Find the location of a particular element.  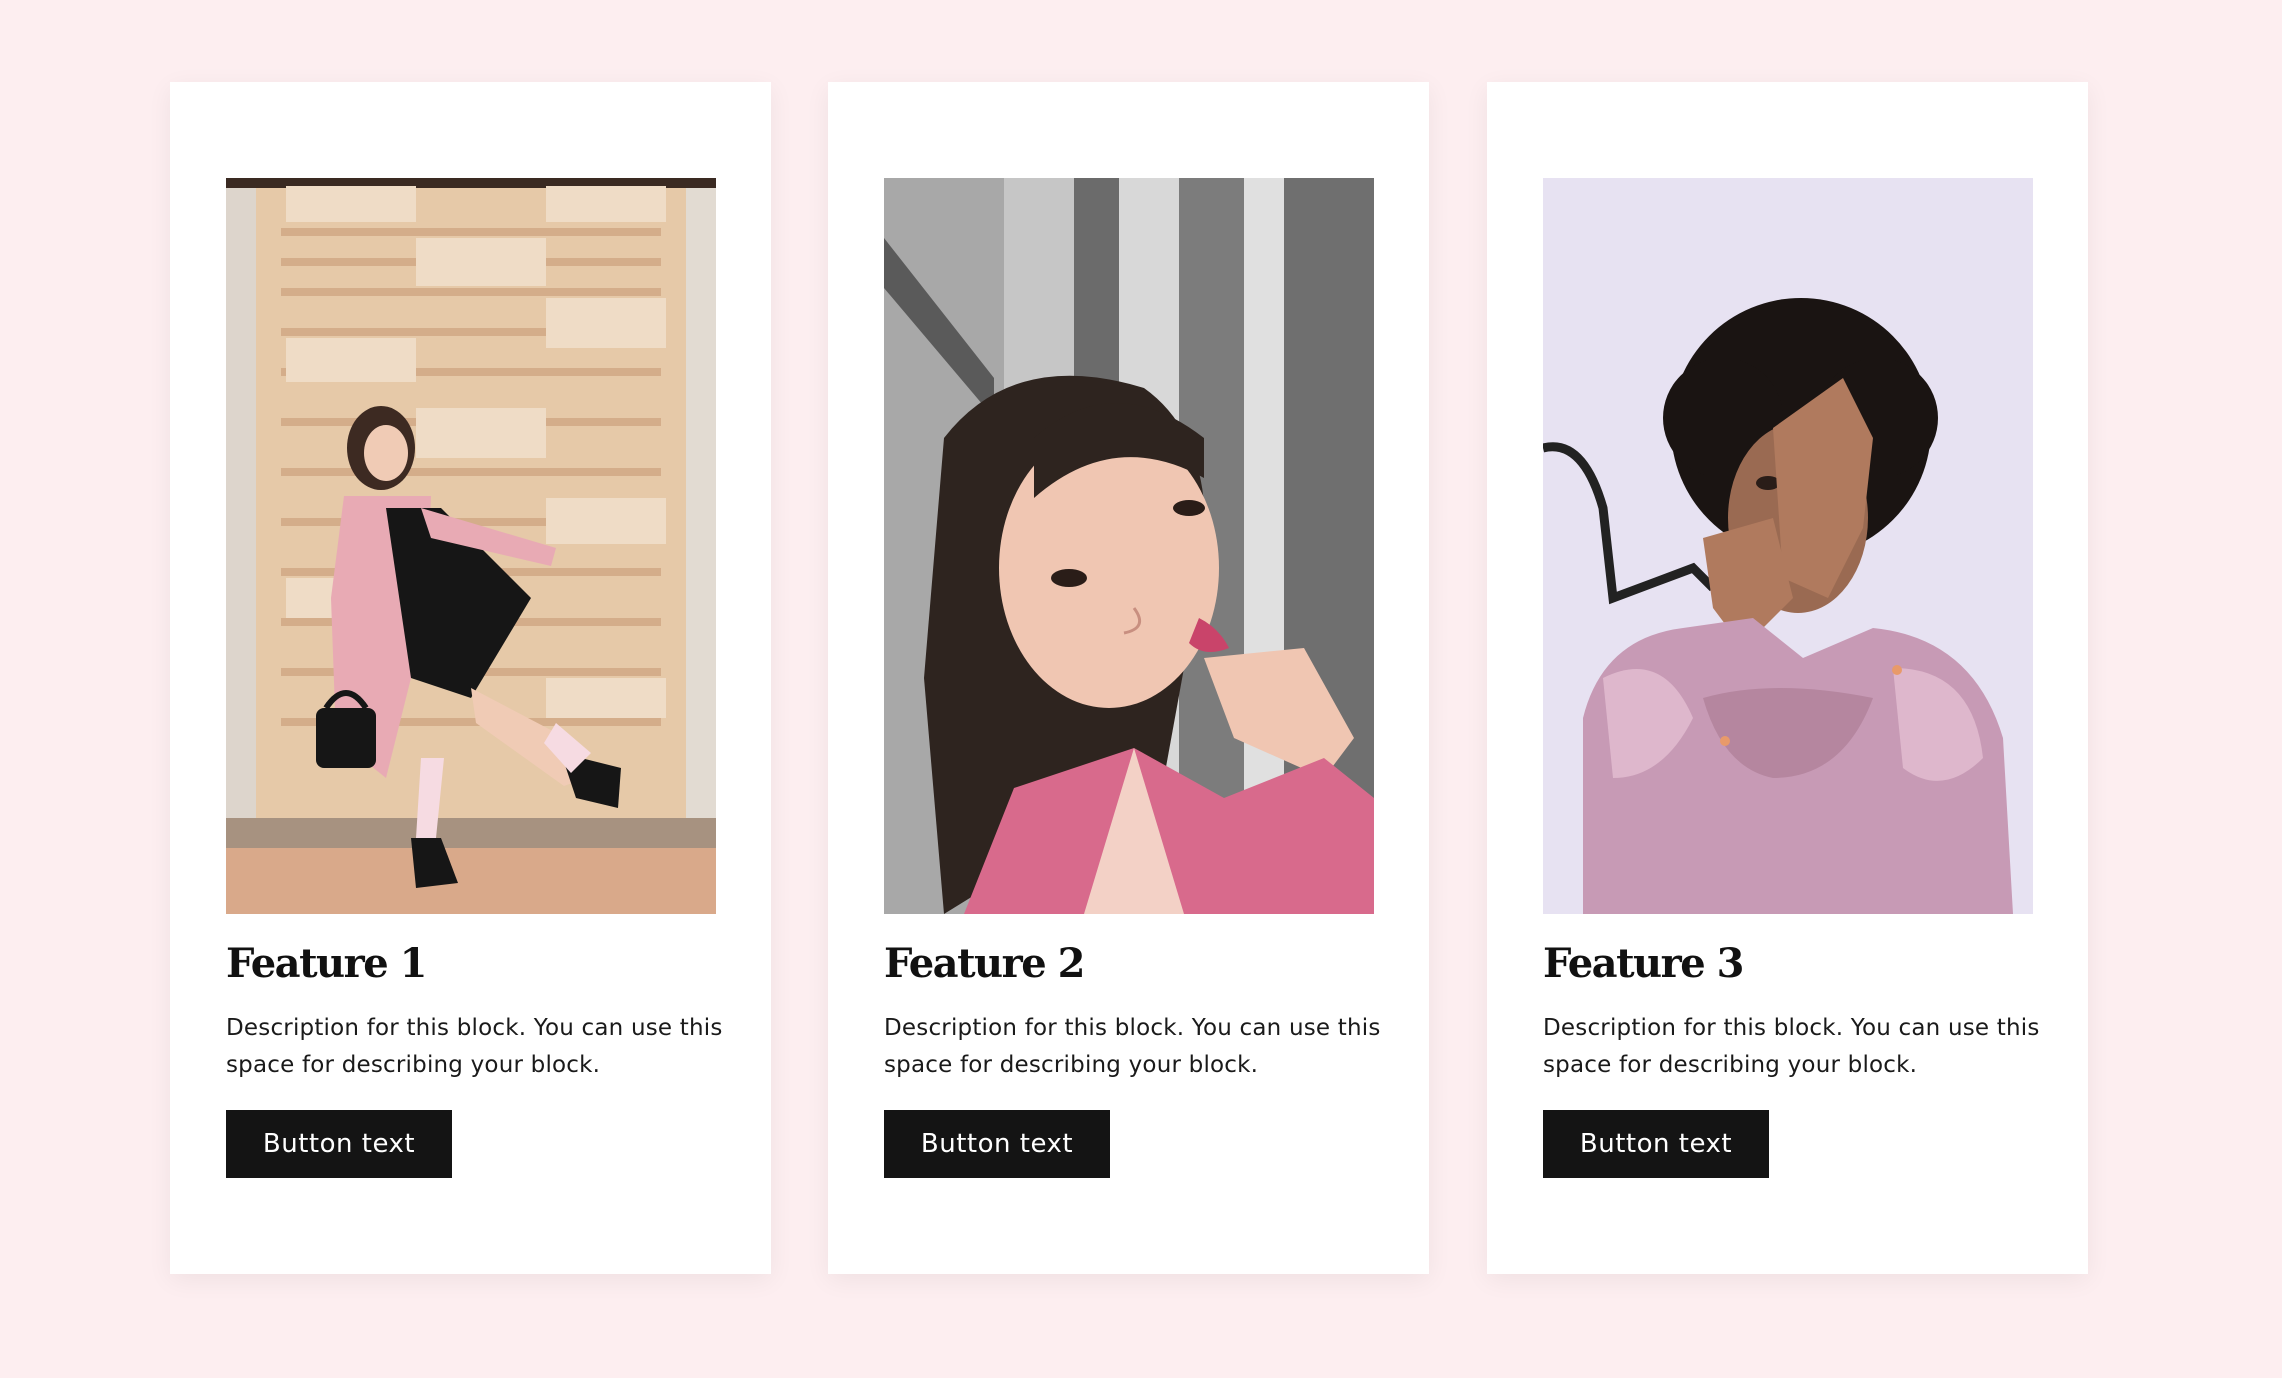

feature-title: Feature 2 is located at coordinates (984, 963).